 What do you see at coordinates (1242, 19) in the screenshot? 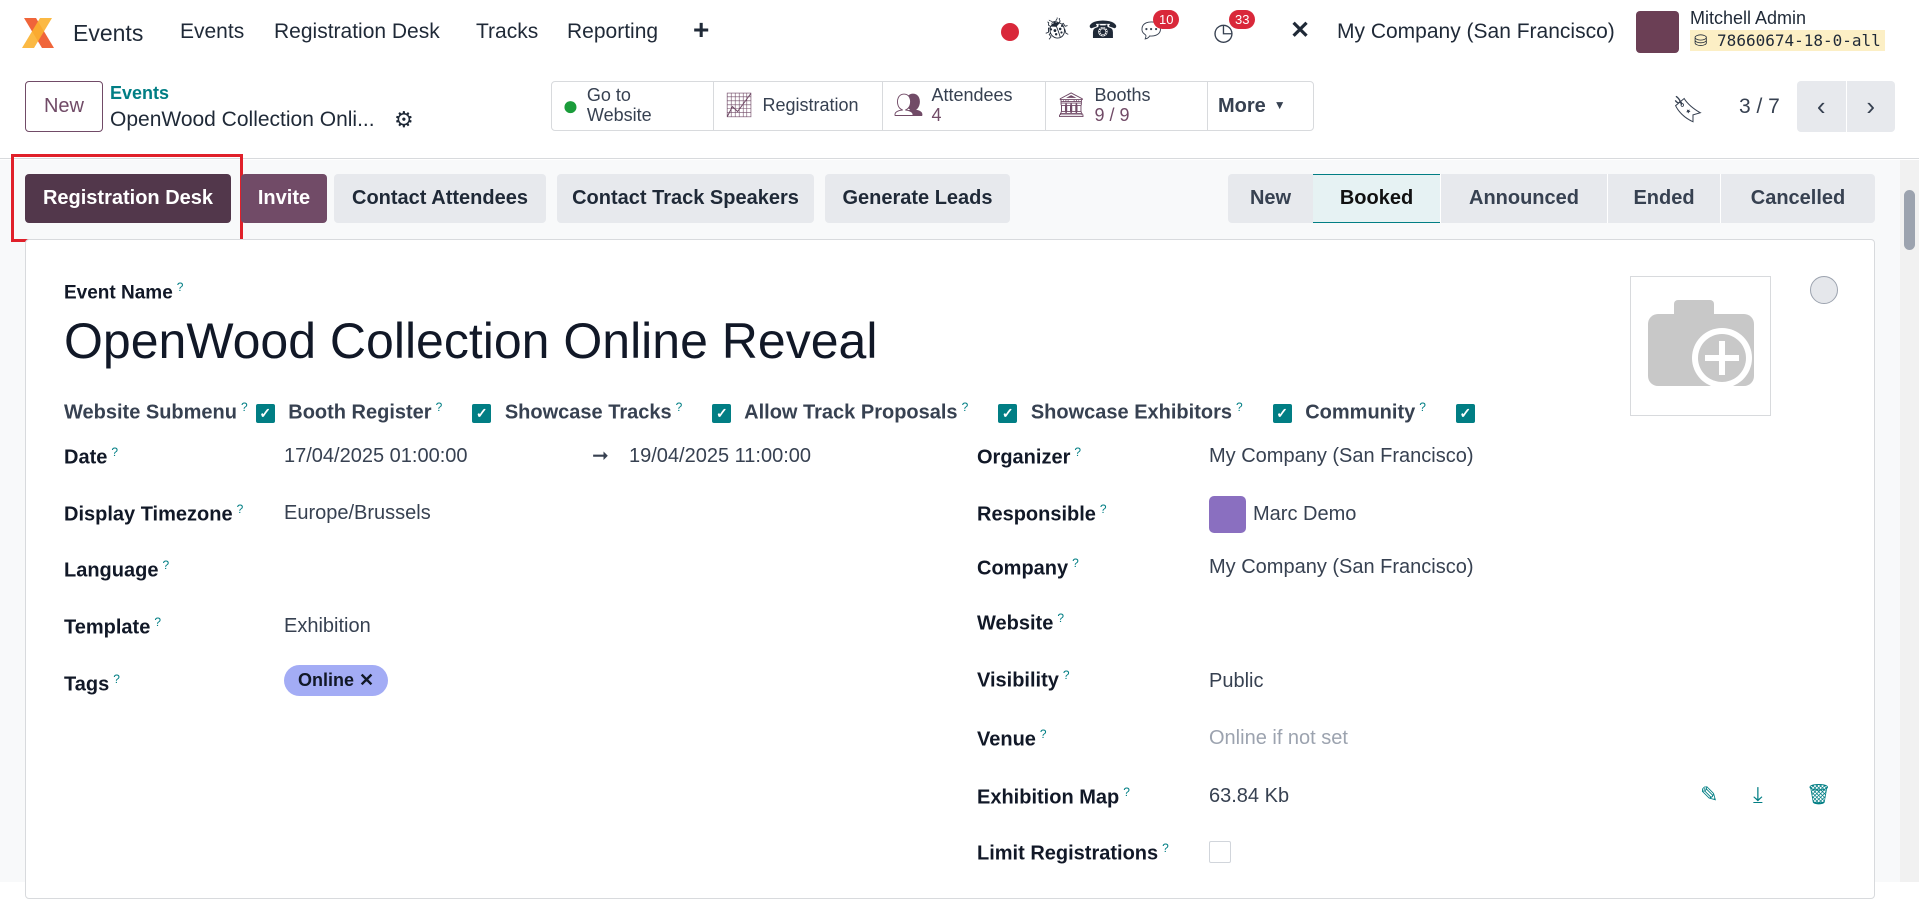
I see `activity-badge: 33` at bounding box center [1242, 19].